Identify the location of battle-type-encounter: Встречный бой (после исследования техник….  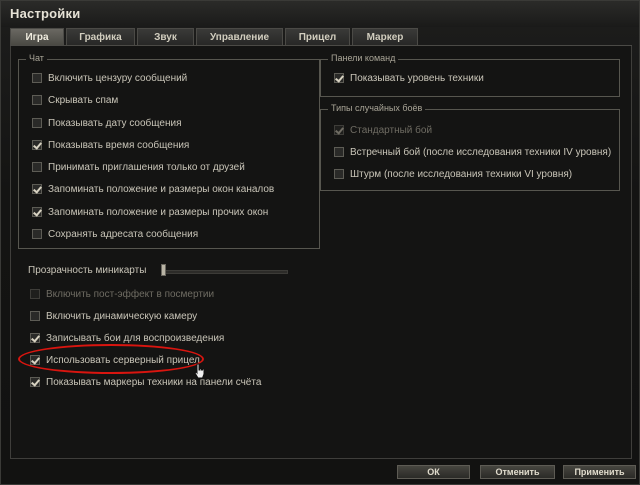
(472, 152).